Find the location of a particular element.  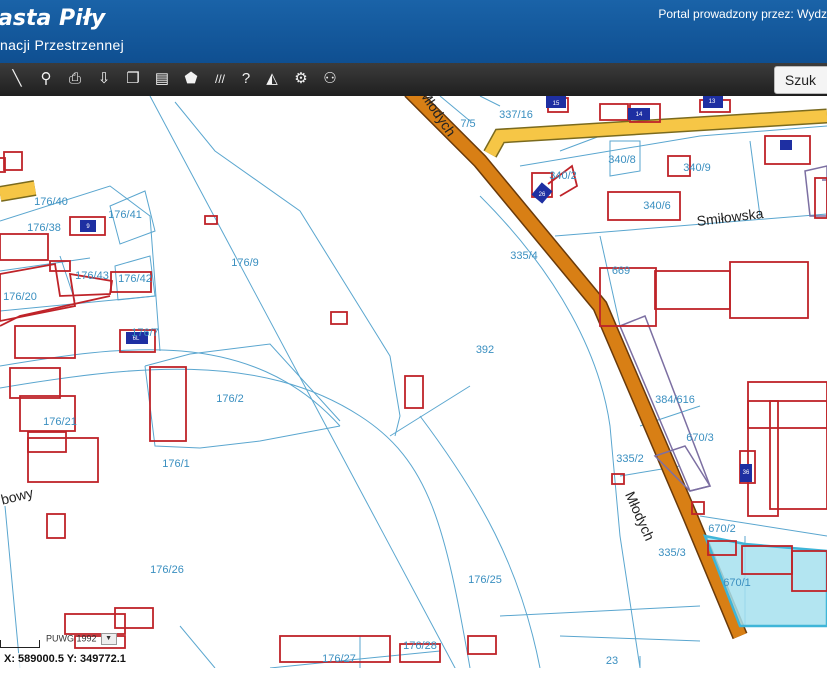

parcel-label: 340/9 is located at coordinates (697, 168).